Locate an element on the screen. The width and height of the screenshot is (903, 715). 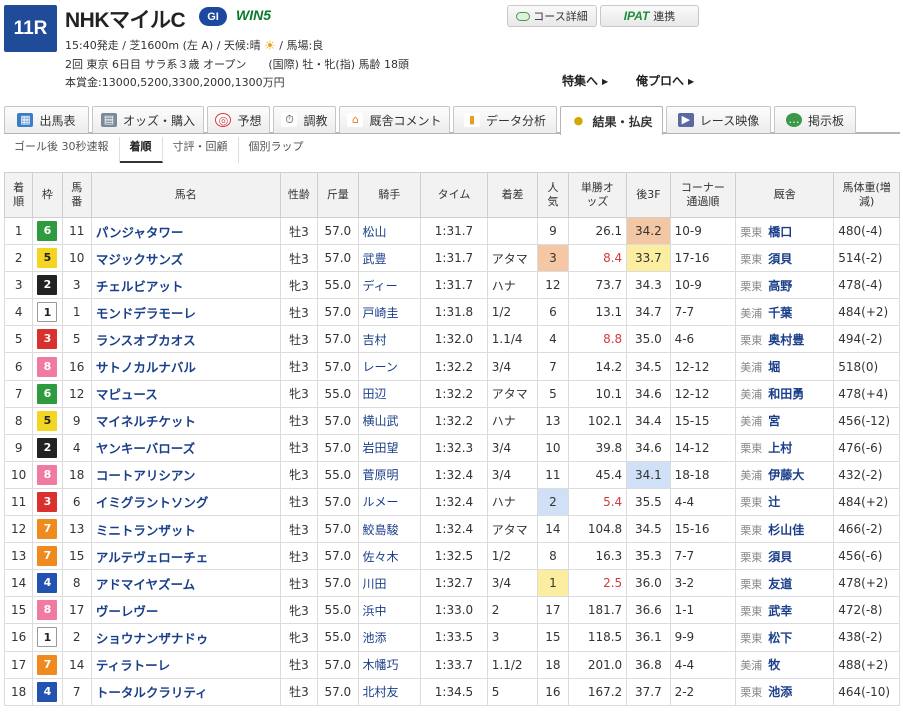
horse-name-link: ミニトランザット is located at coordinates (185, 529).